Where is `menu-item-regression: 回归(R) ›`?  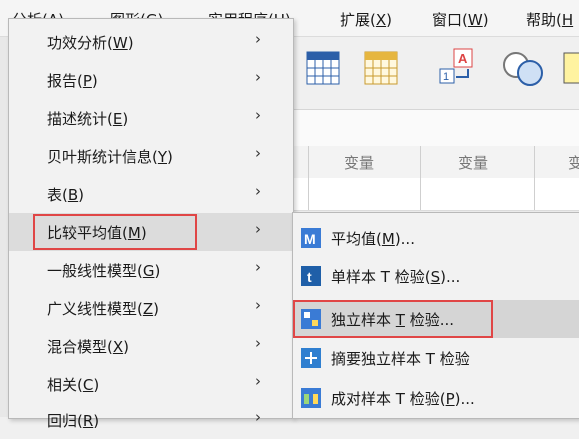
menu-item-regression: 回归(R) › is located at coordinates (151, 420).